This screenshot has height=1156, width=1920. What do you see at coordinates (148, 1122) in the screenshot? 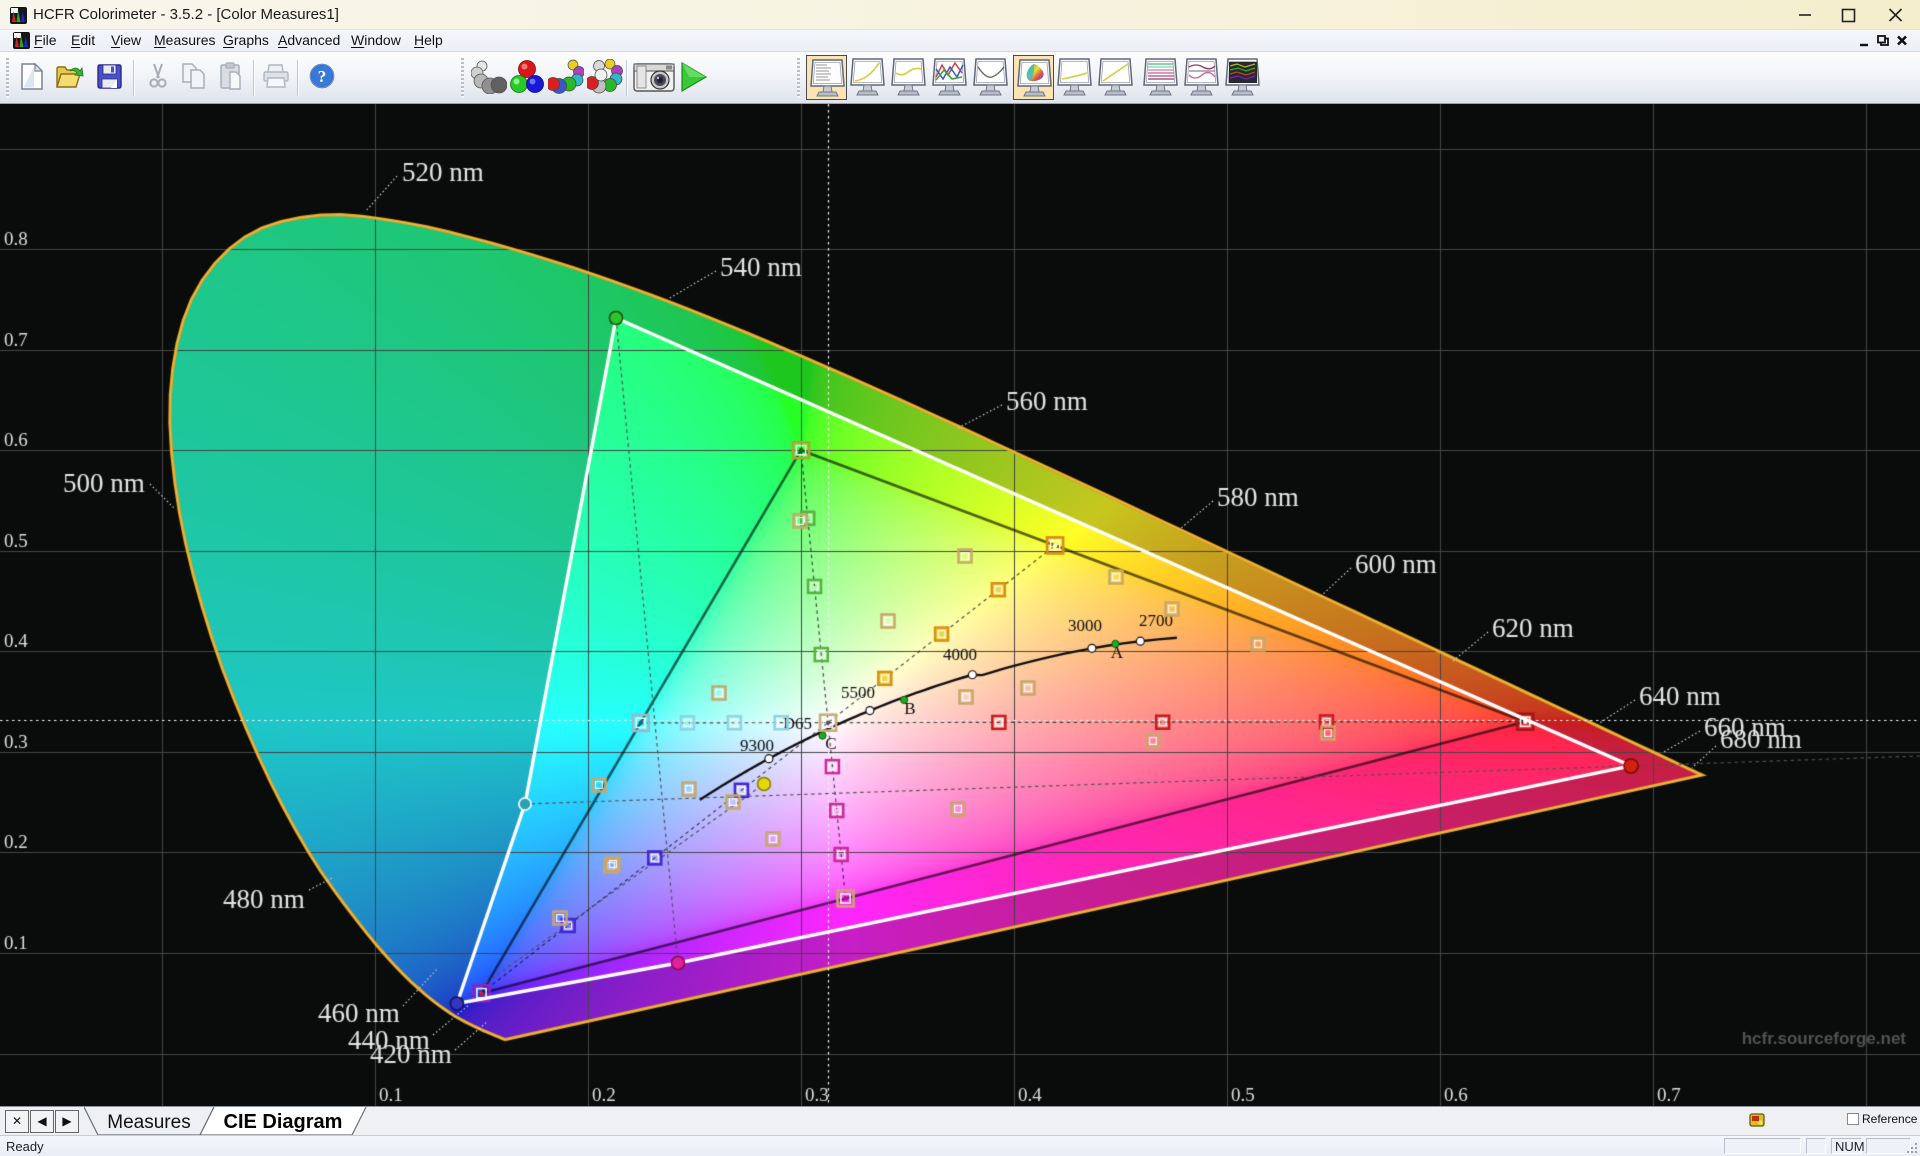
I see `svg-text: Measures` at bounding box center [148, 1122].